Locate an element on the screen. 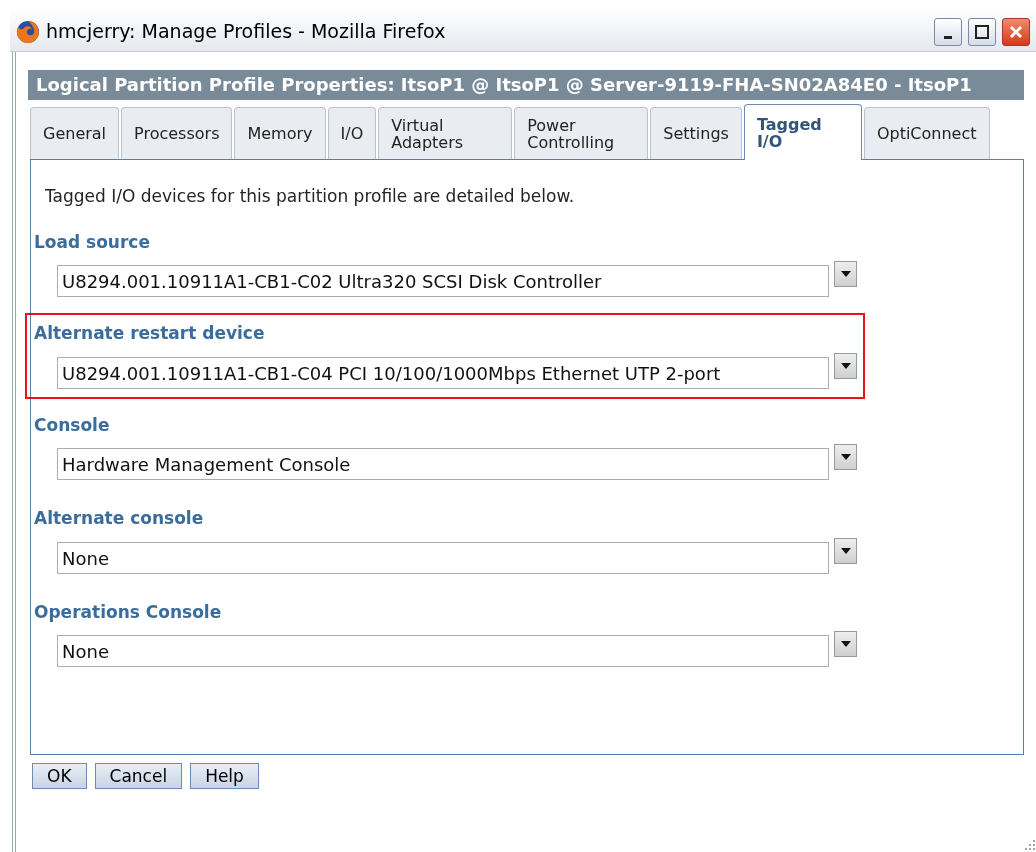 The width and height of the screenshot is (1036, 852). resize-grip-icon is located at coordinates (1029, 845).